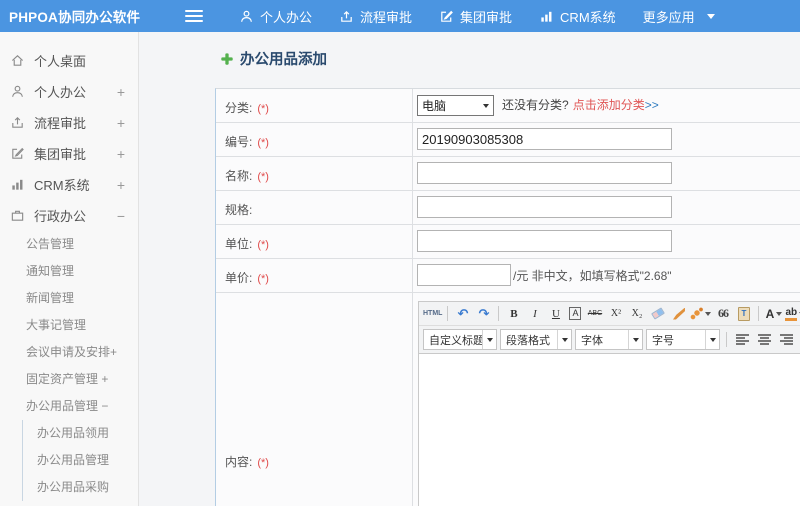 This screenshot has width=800, height=506. Describe the element at coordinates (75, 17) in the screenshot. I see `app-logo: PHPOA协同办公软件` at that location.